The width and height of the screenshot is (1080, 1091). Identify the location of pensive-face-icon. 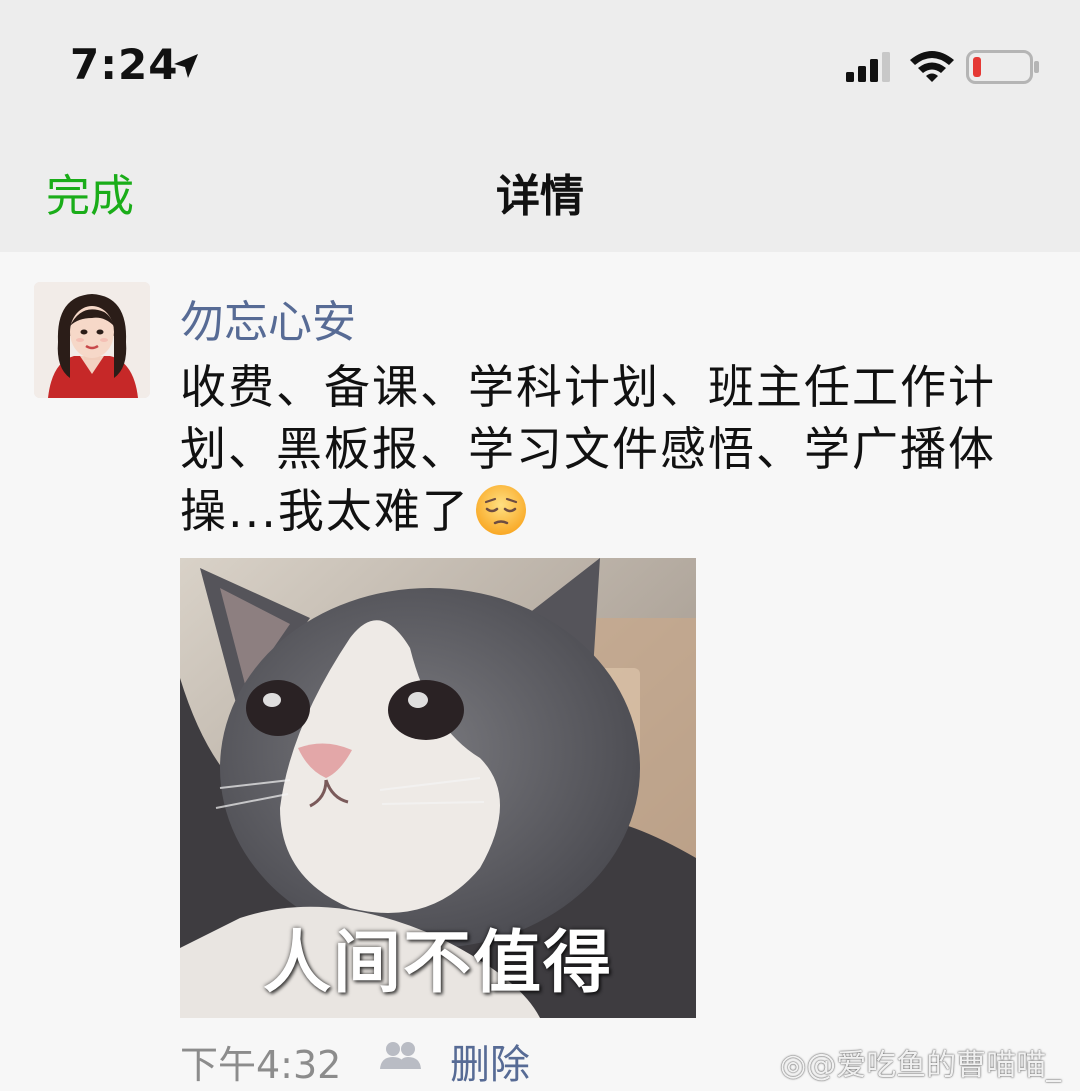
(500, 510).